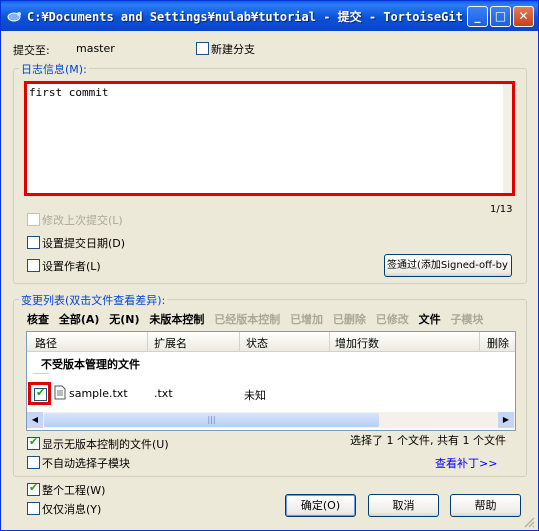 The image size is (539, 531). What do you see at coordinates (105, 444) in the screenshot?
I see `show-unversioned-label: 显示无版本控制的文件(U)` at bounding box center [105, 444].